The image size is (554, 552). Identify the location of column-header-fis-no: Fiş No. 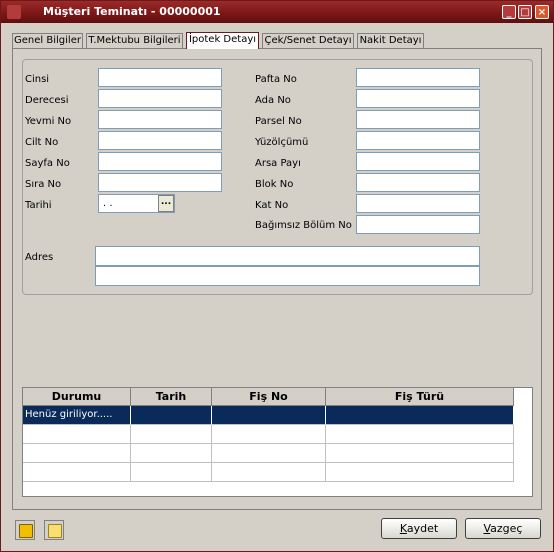
(269, 397).